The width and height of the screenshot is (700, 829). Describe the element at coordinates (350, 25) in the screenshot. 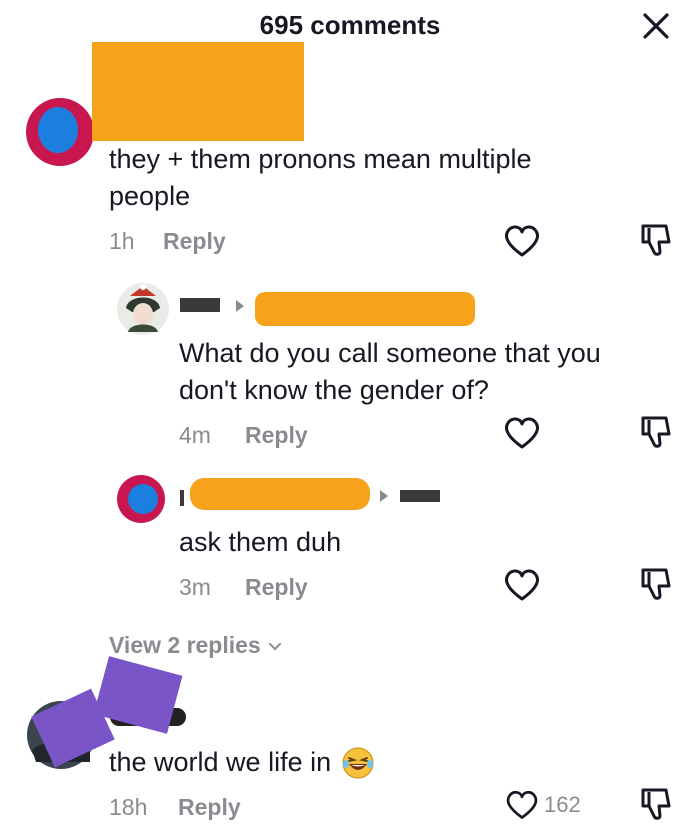

I see `comments-count-title: 695 comments` at that location.